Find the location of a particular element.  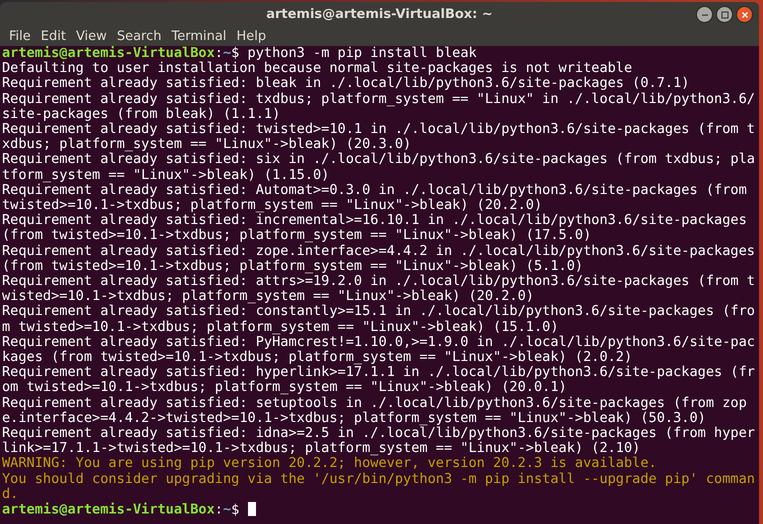

minimize-button is located at coordinates (704, 14).